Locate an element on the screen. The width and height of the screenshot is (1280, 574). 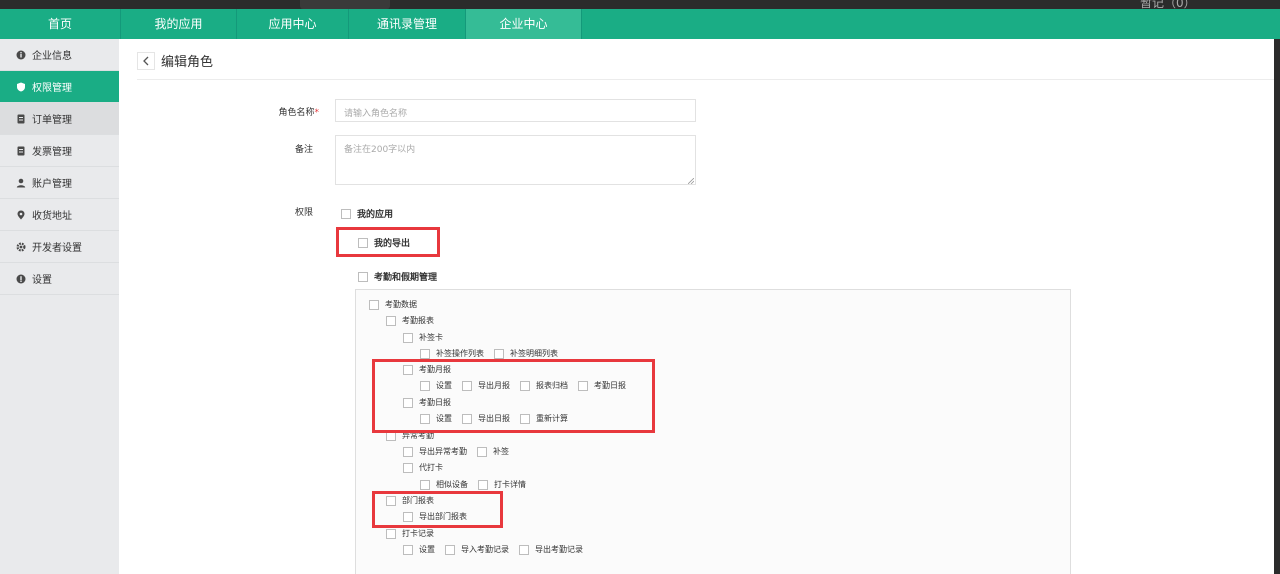
perm-label: 补签明细列表 is located at coordinates (534, 353).